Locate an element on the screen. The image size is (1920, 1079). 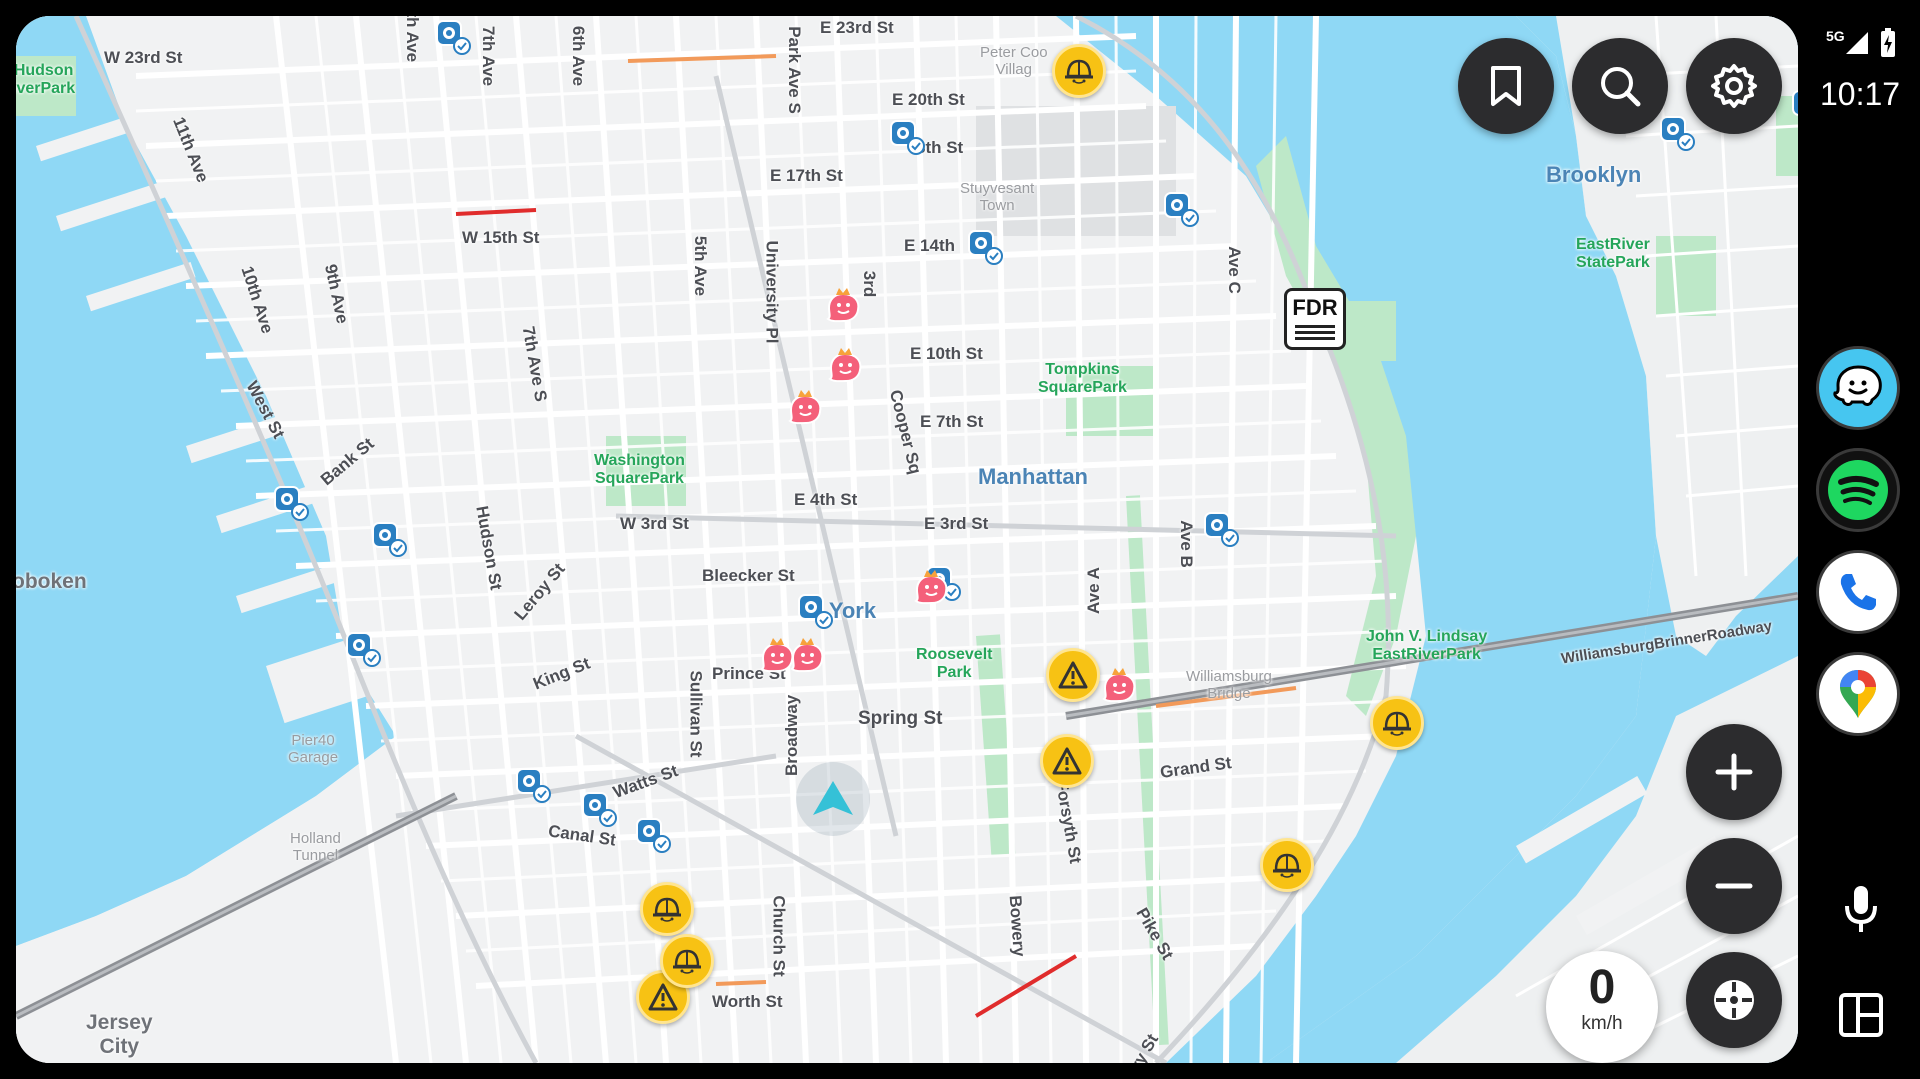
search-button is located at coordinates (1620, 86).